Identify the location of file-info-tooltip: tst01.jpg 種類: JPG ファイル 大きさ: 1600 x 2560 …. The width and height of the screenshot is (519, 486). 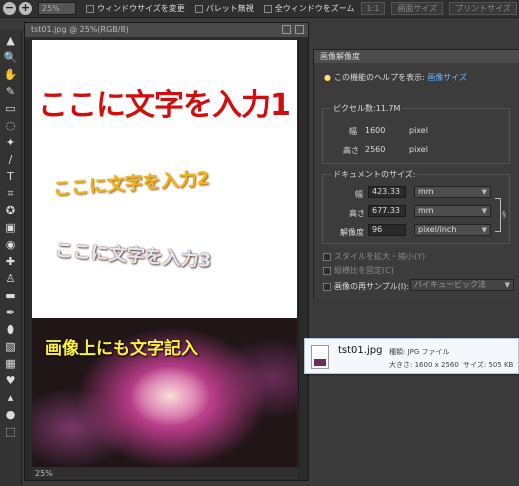
(411, 356).